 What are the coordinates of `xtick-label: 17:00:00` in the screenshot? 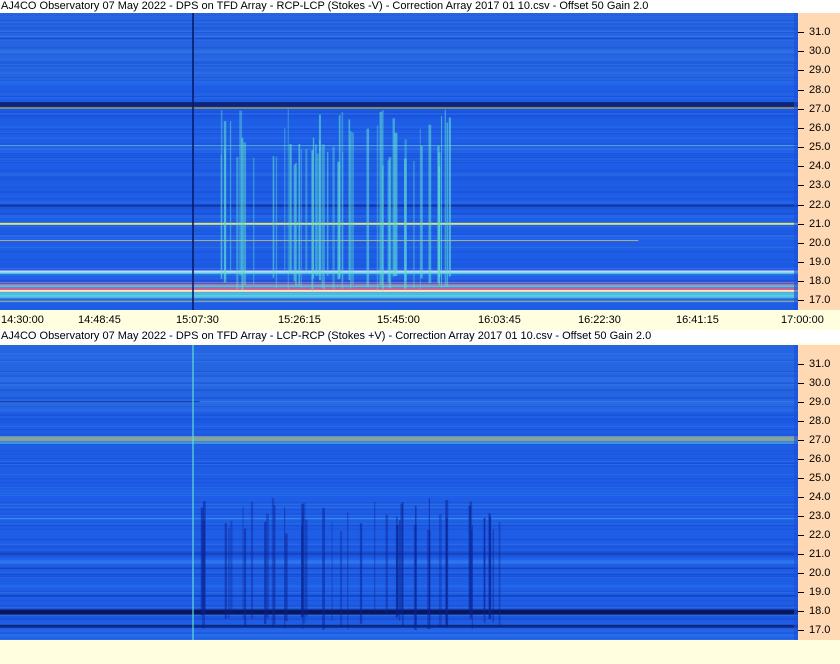 It's located at (802, 320).